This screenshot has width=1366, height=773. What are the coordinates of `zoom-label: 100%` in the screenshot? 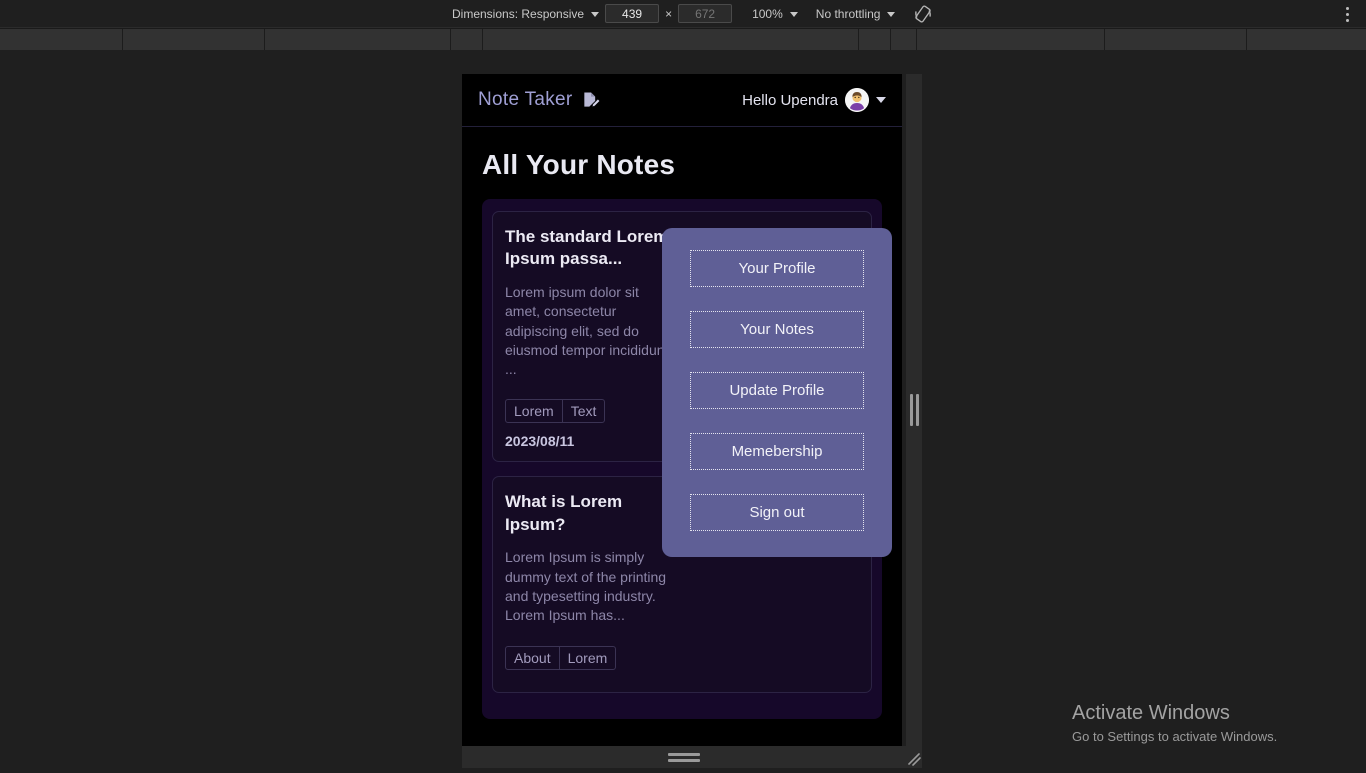 It's located at (767, 13).